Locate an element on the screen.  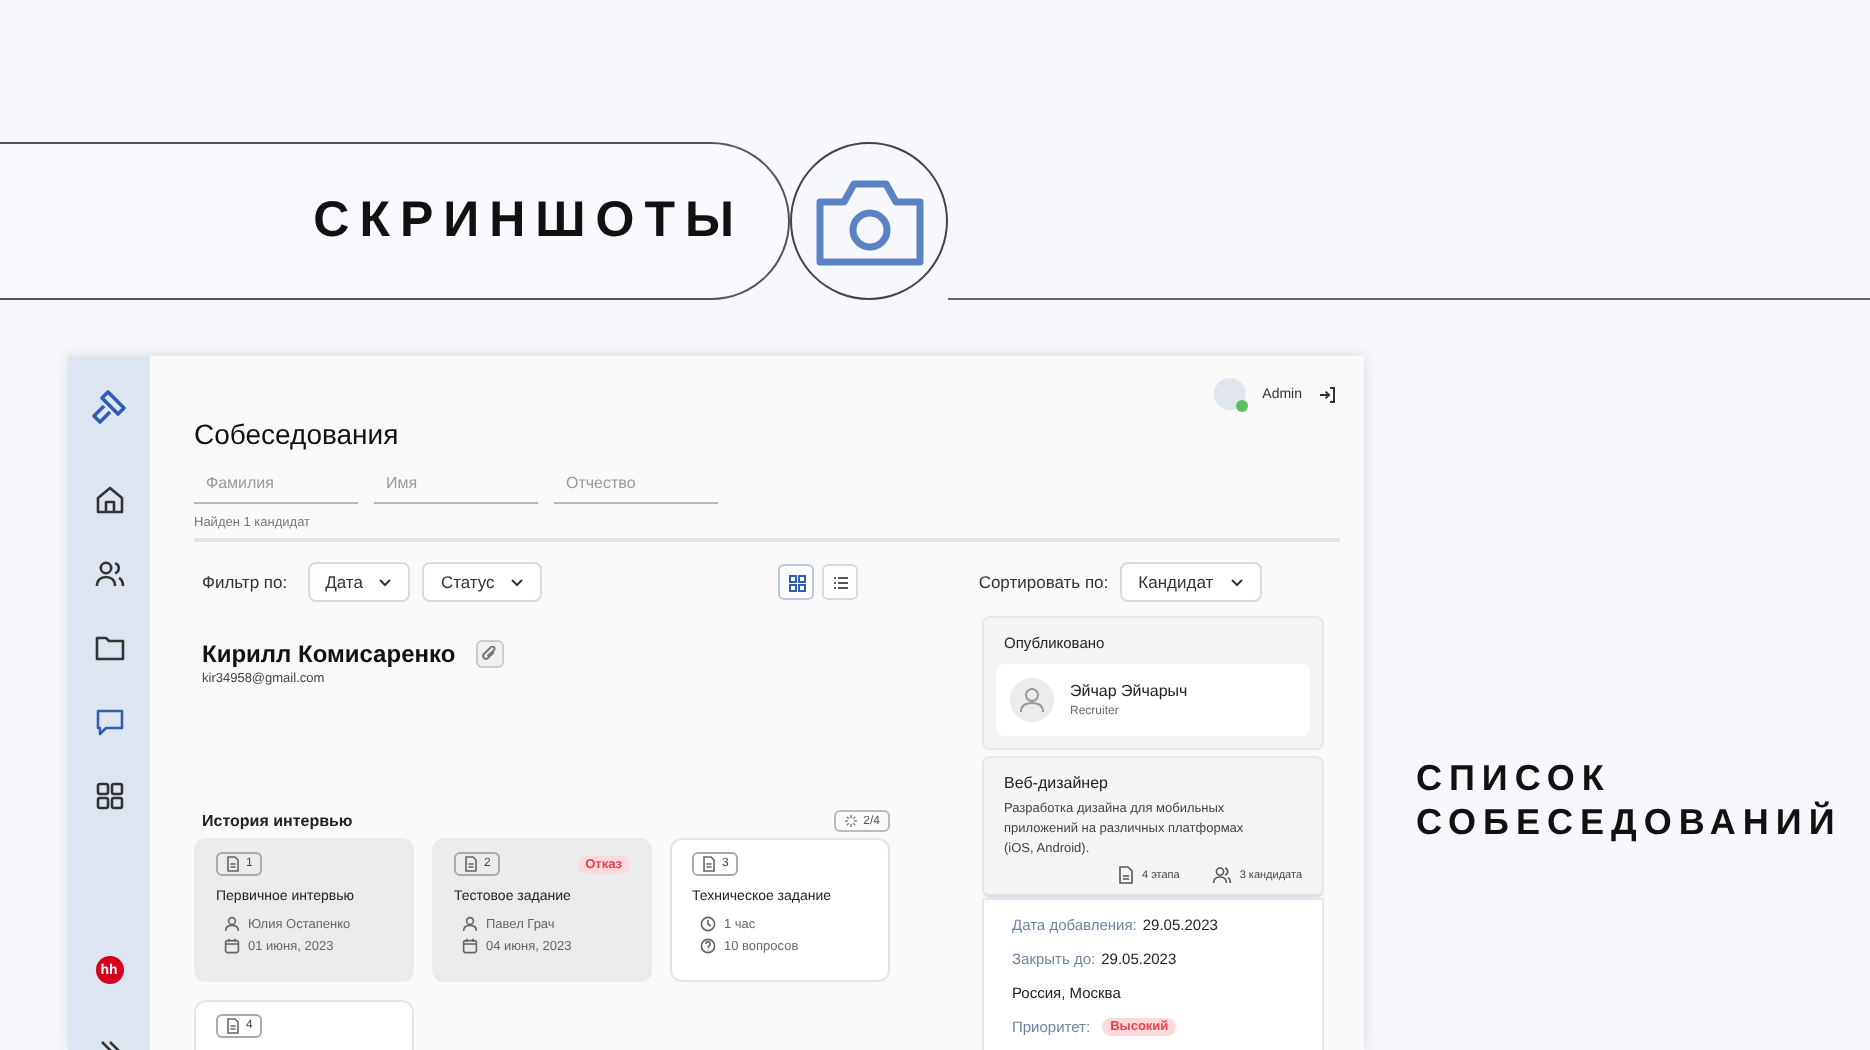
list-icon is located at coordinates (840, 582).